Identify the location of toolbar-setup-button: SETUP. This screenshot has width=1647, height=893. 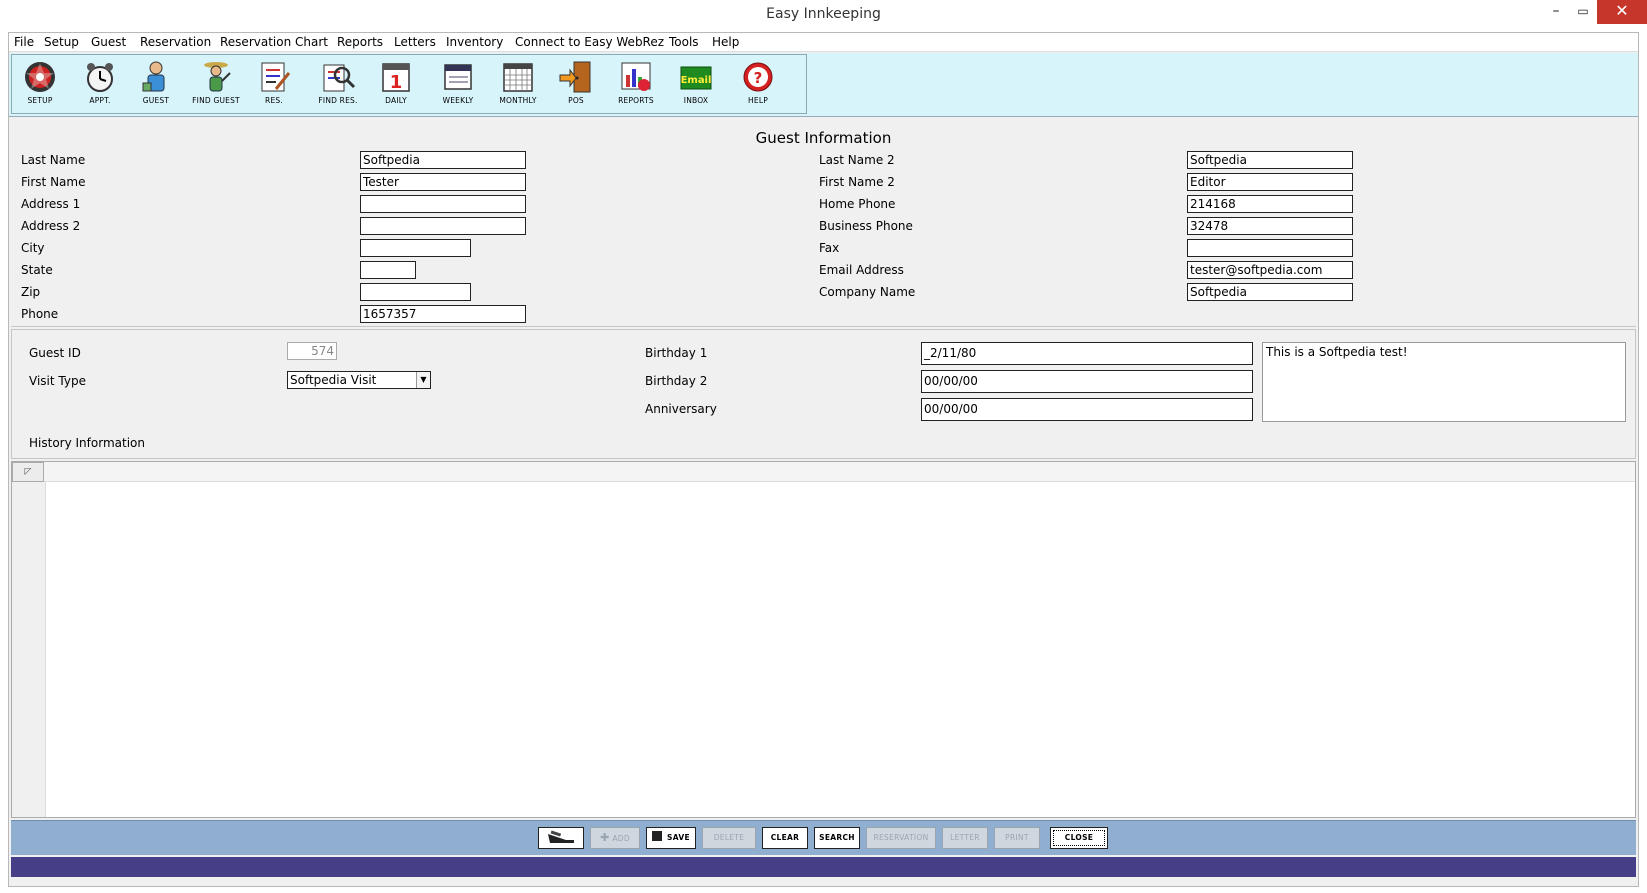
(40, 85).